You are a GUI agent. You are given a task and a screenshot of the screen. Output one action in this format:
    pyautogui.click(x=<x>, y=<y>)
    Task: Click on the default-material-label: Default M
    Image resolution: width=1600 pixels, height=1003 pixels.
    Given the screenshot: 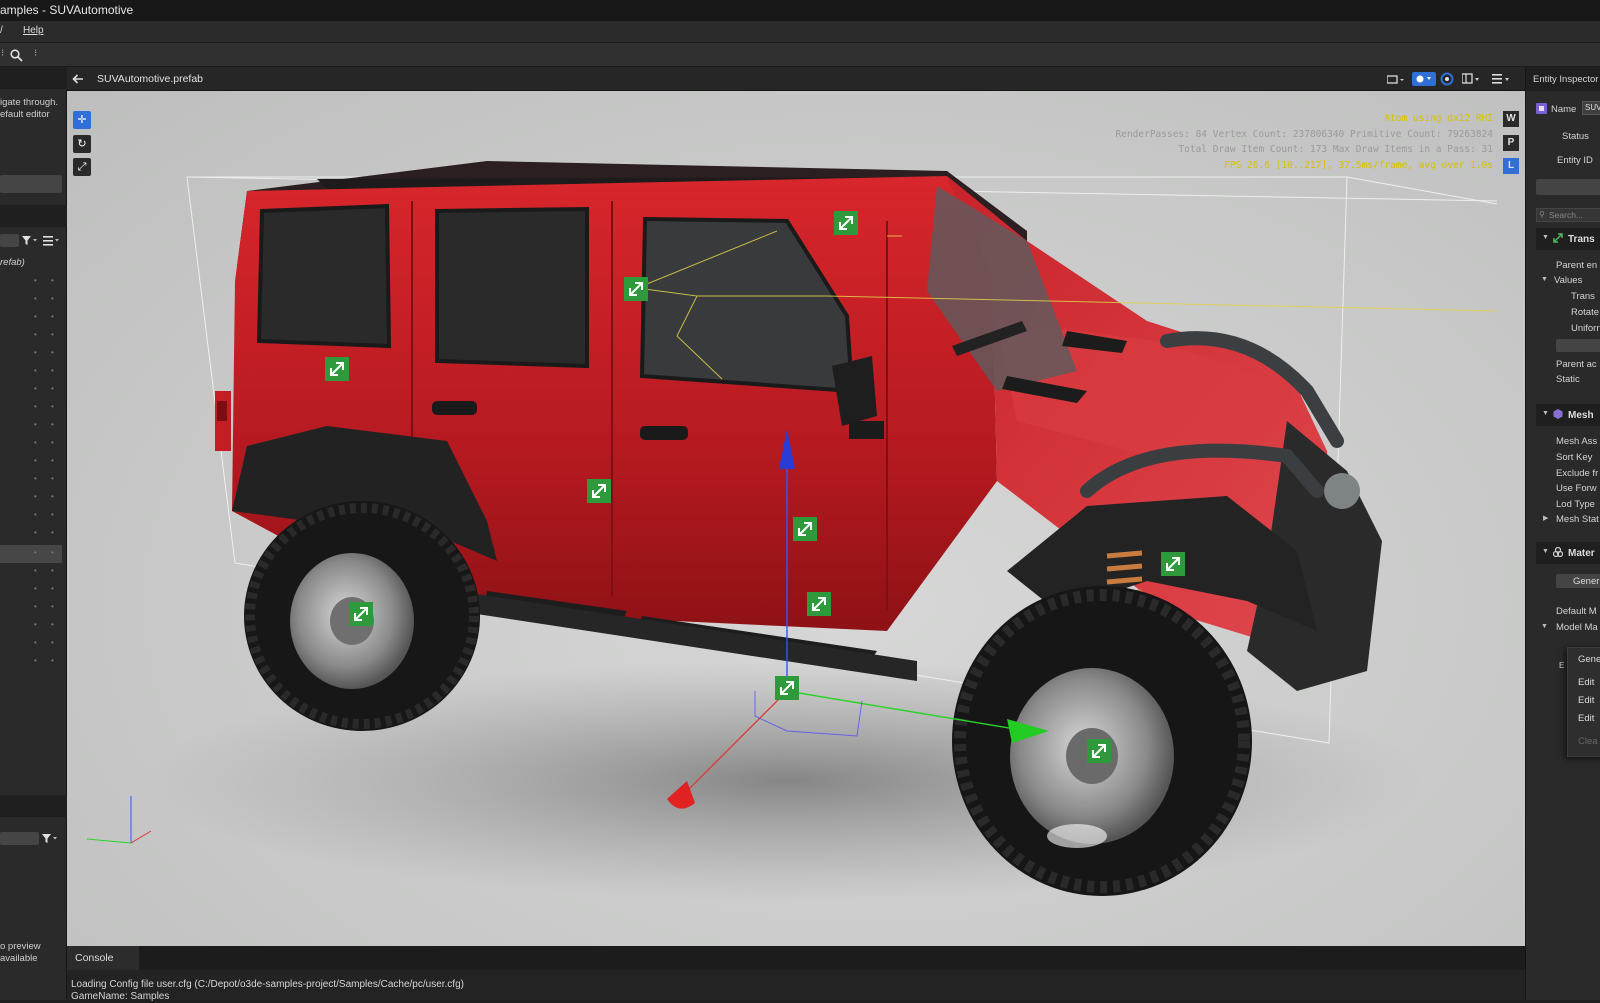 What is the action you would take?
    pyautogui.click(x=1576, y=611)
    